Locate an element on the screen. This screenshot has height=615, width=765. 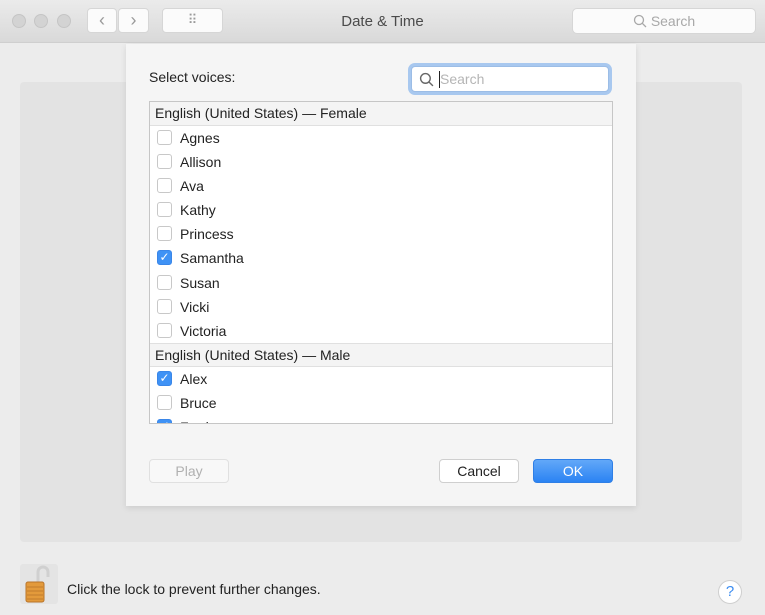
voice-search-placeholder: Search is located at coordinates (462, 79).